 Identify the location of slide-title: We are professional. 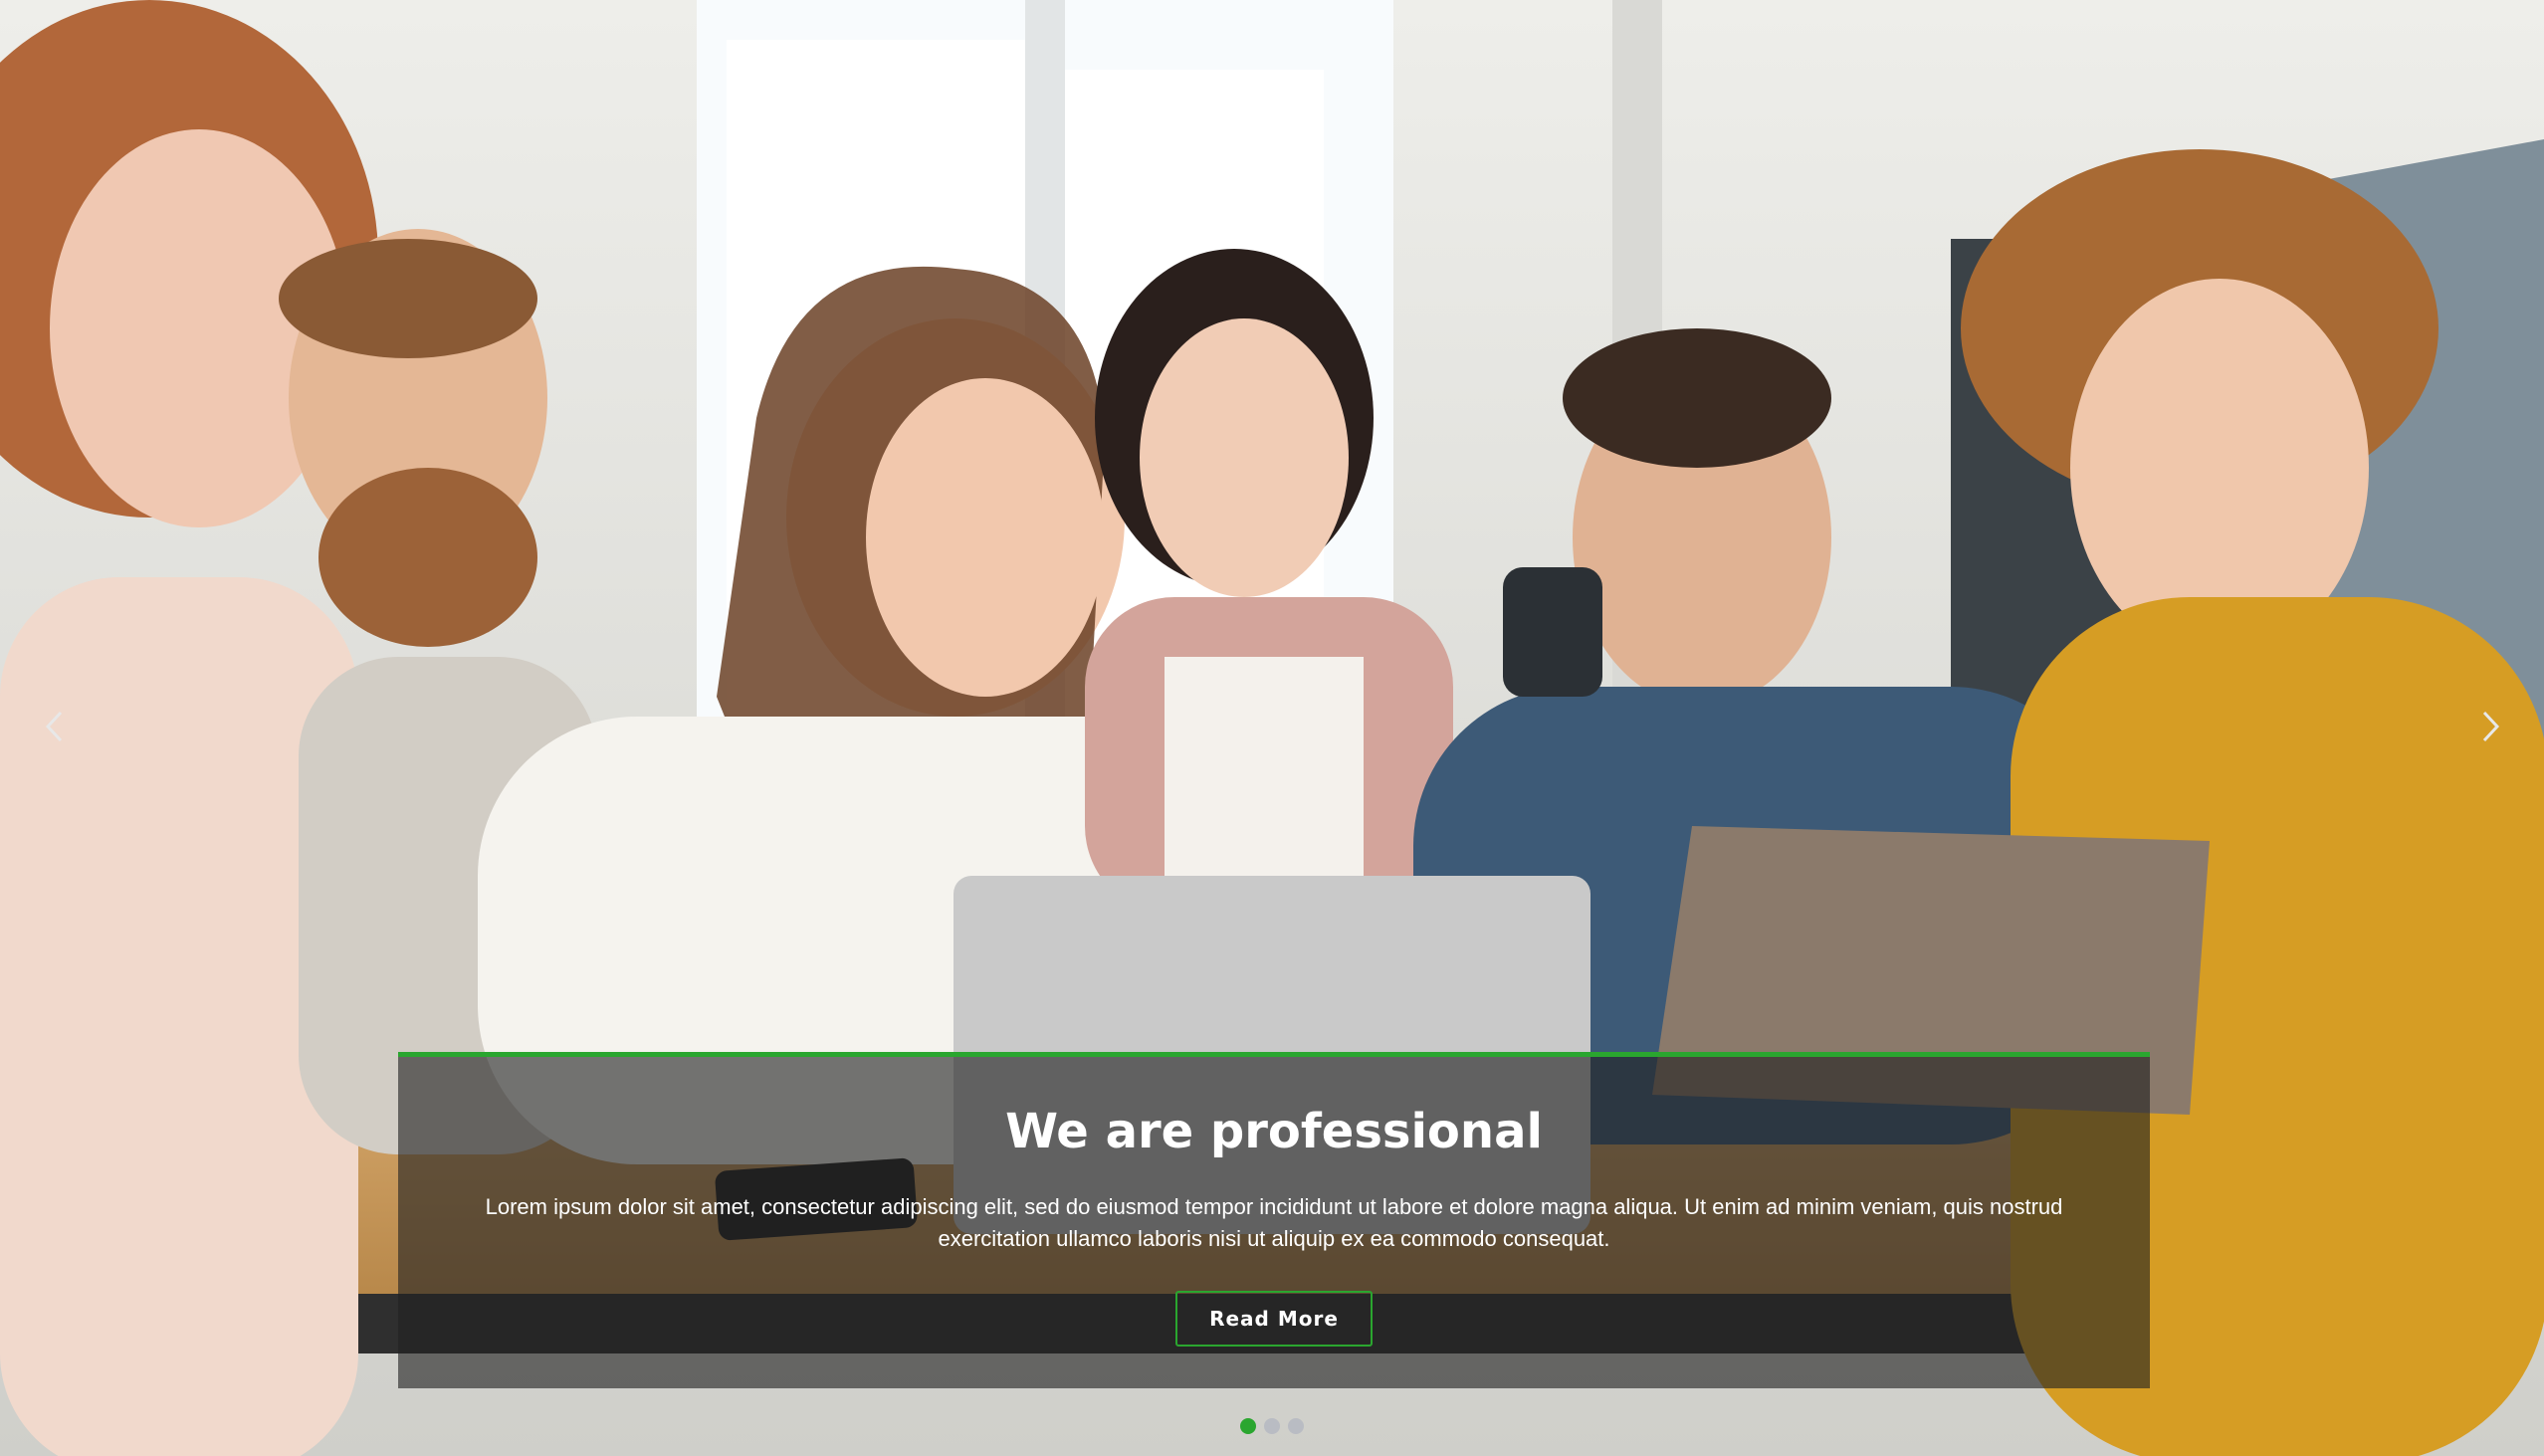
(1274, 1131).